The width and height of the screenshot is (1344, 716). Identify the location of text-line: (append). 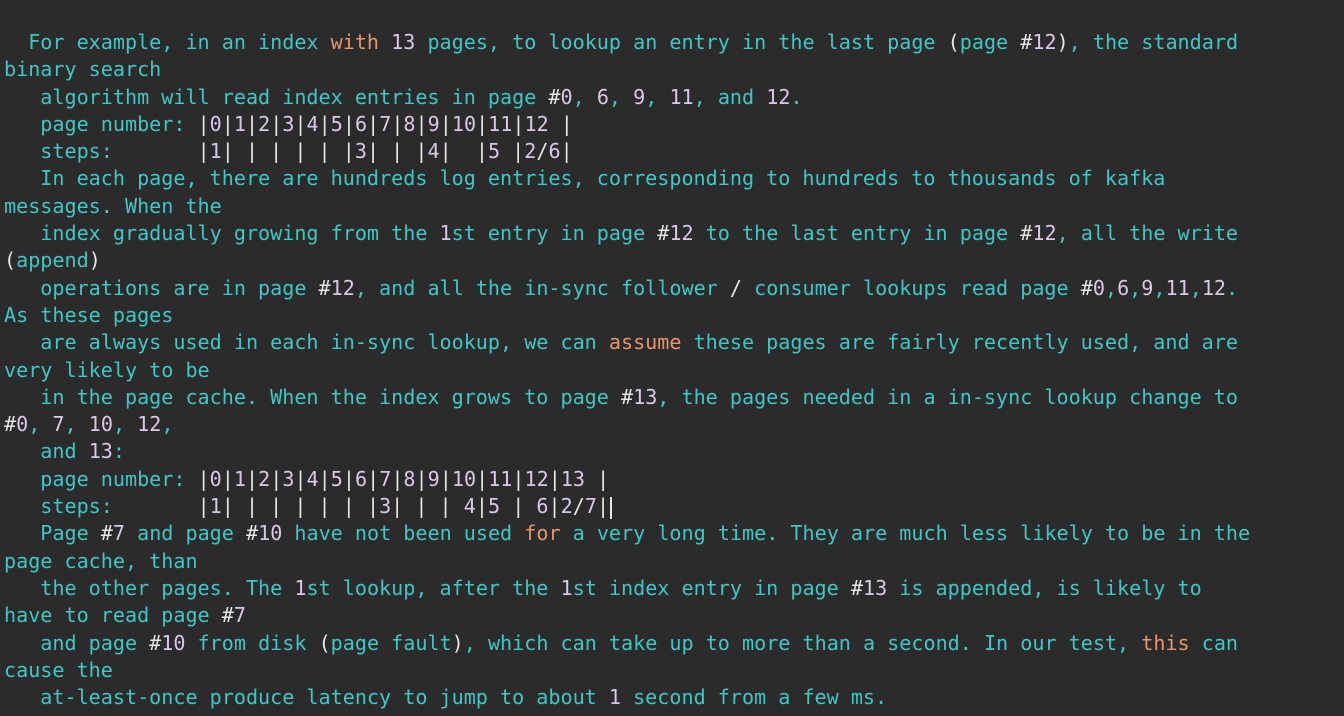
(672, 260).